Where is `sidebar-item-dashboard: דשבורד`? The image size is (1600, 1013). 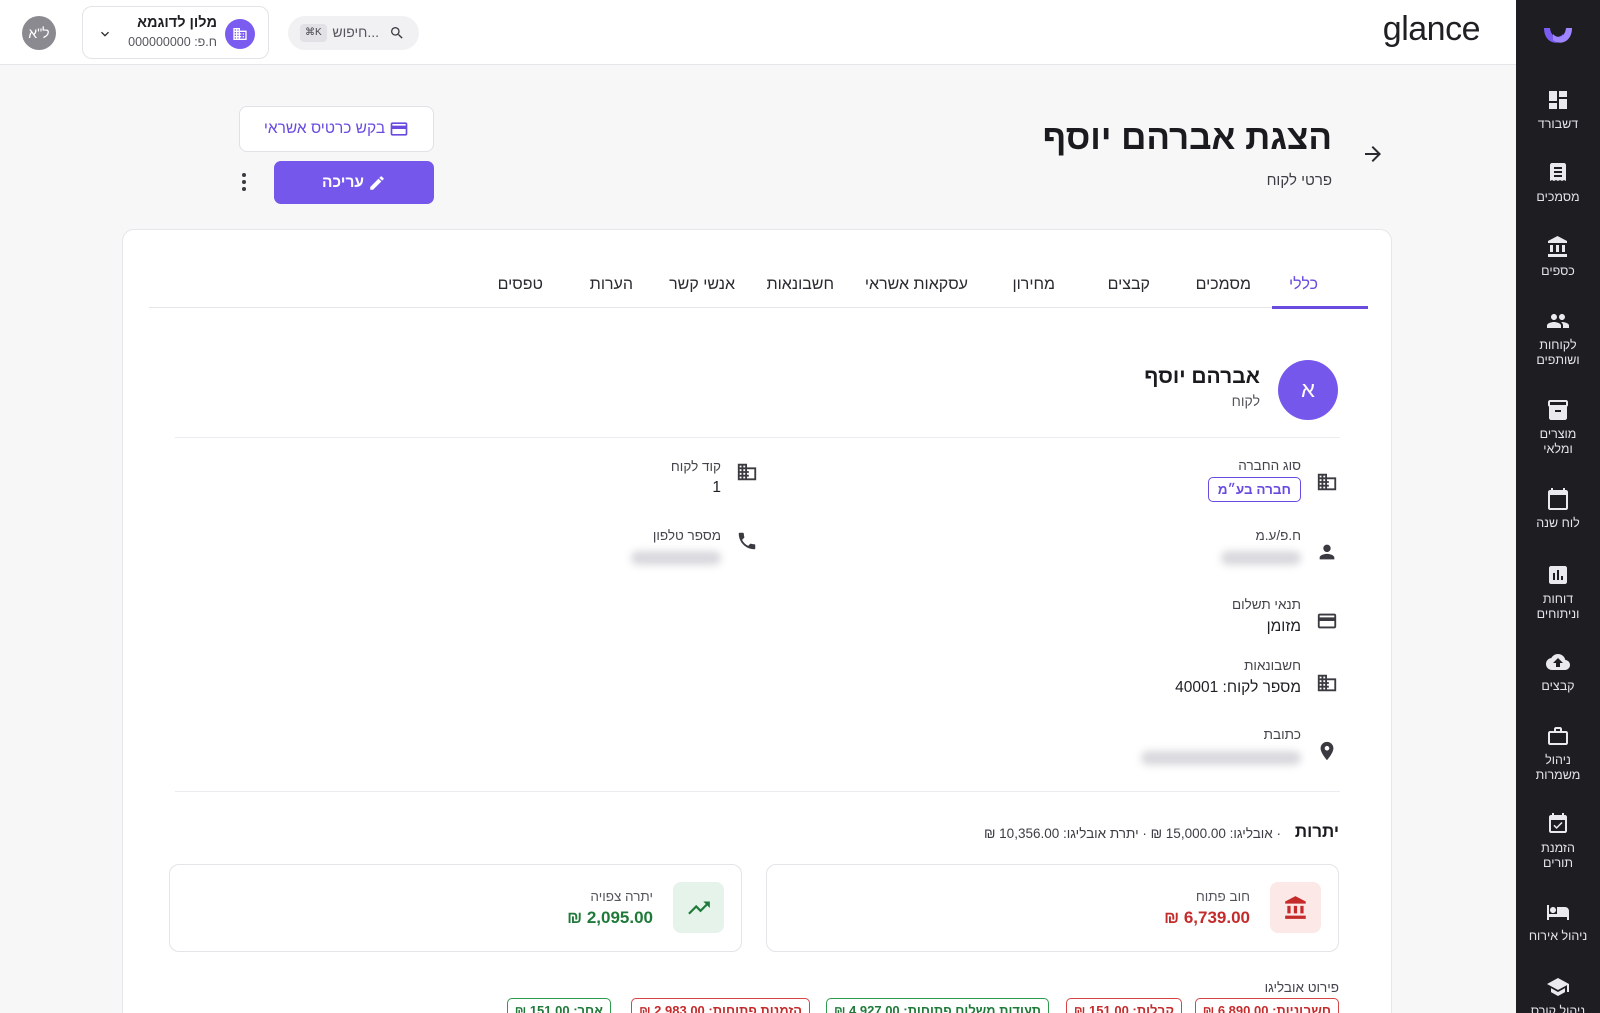 sidebar-item-dashboard: דשבורד is located at coordinates (1558, 110).